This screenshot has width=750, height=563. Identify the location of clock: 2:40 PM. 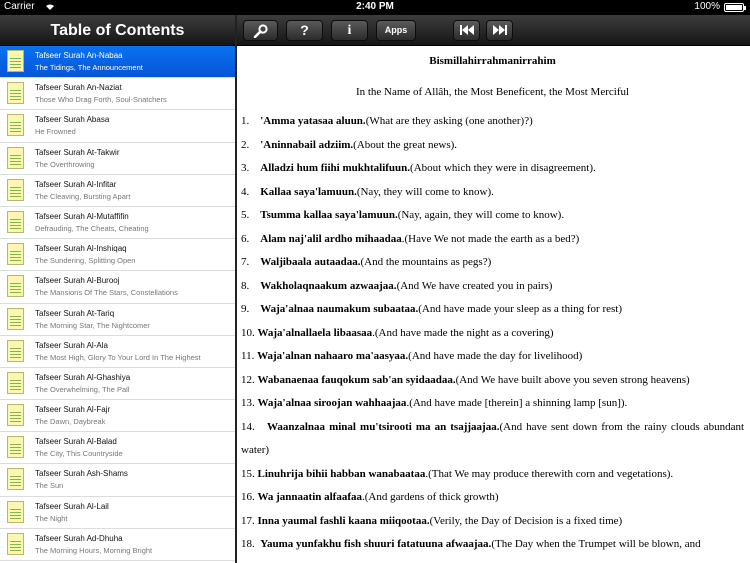
(375, 6).